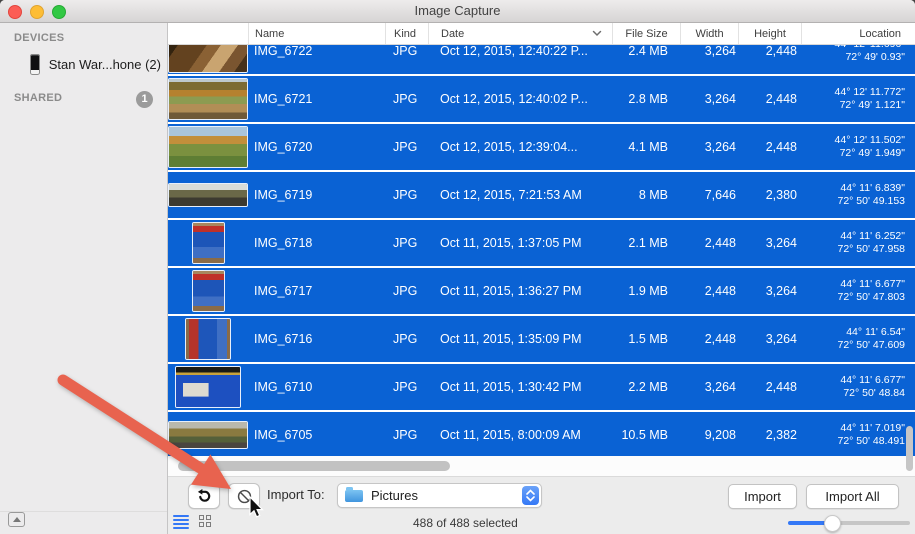 The height and width of the screenshot is (534, 915). I want to click on iphone-icon, so click(35, 64).